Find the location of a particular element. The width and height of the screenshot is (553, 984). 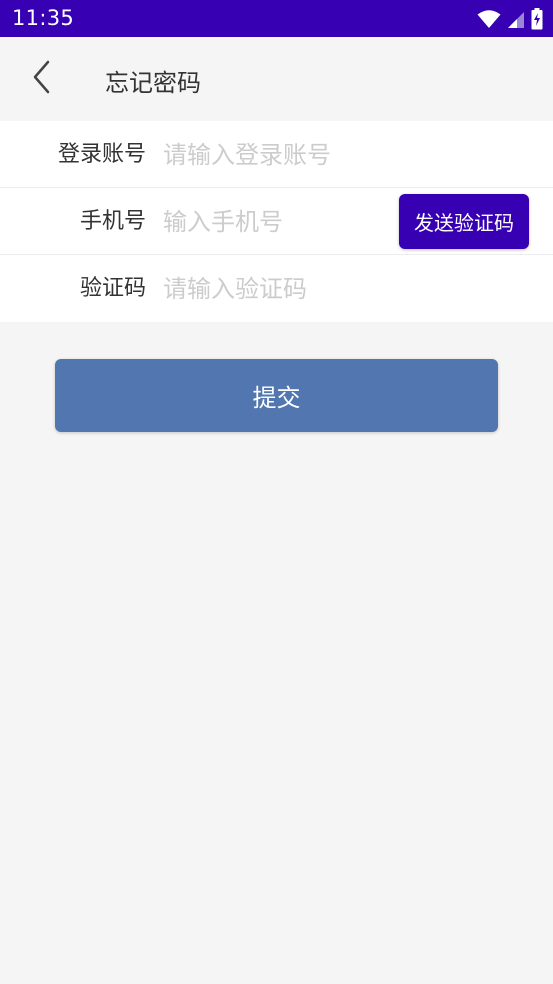

back-button is located at coordinates (42, 79).